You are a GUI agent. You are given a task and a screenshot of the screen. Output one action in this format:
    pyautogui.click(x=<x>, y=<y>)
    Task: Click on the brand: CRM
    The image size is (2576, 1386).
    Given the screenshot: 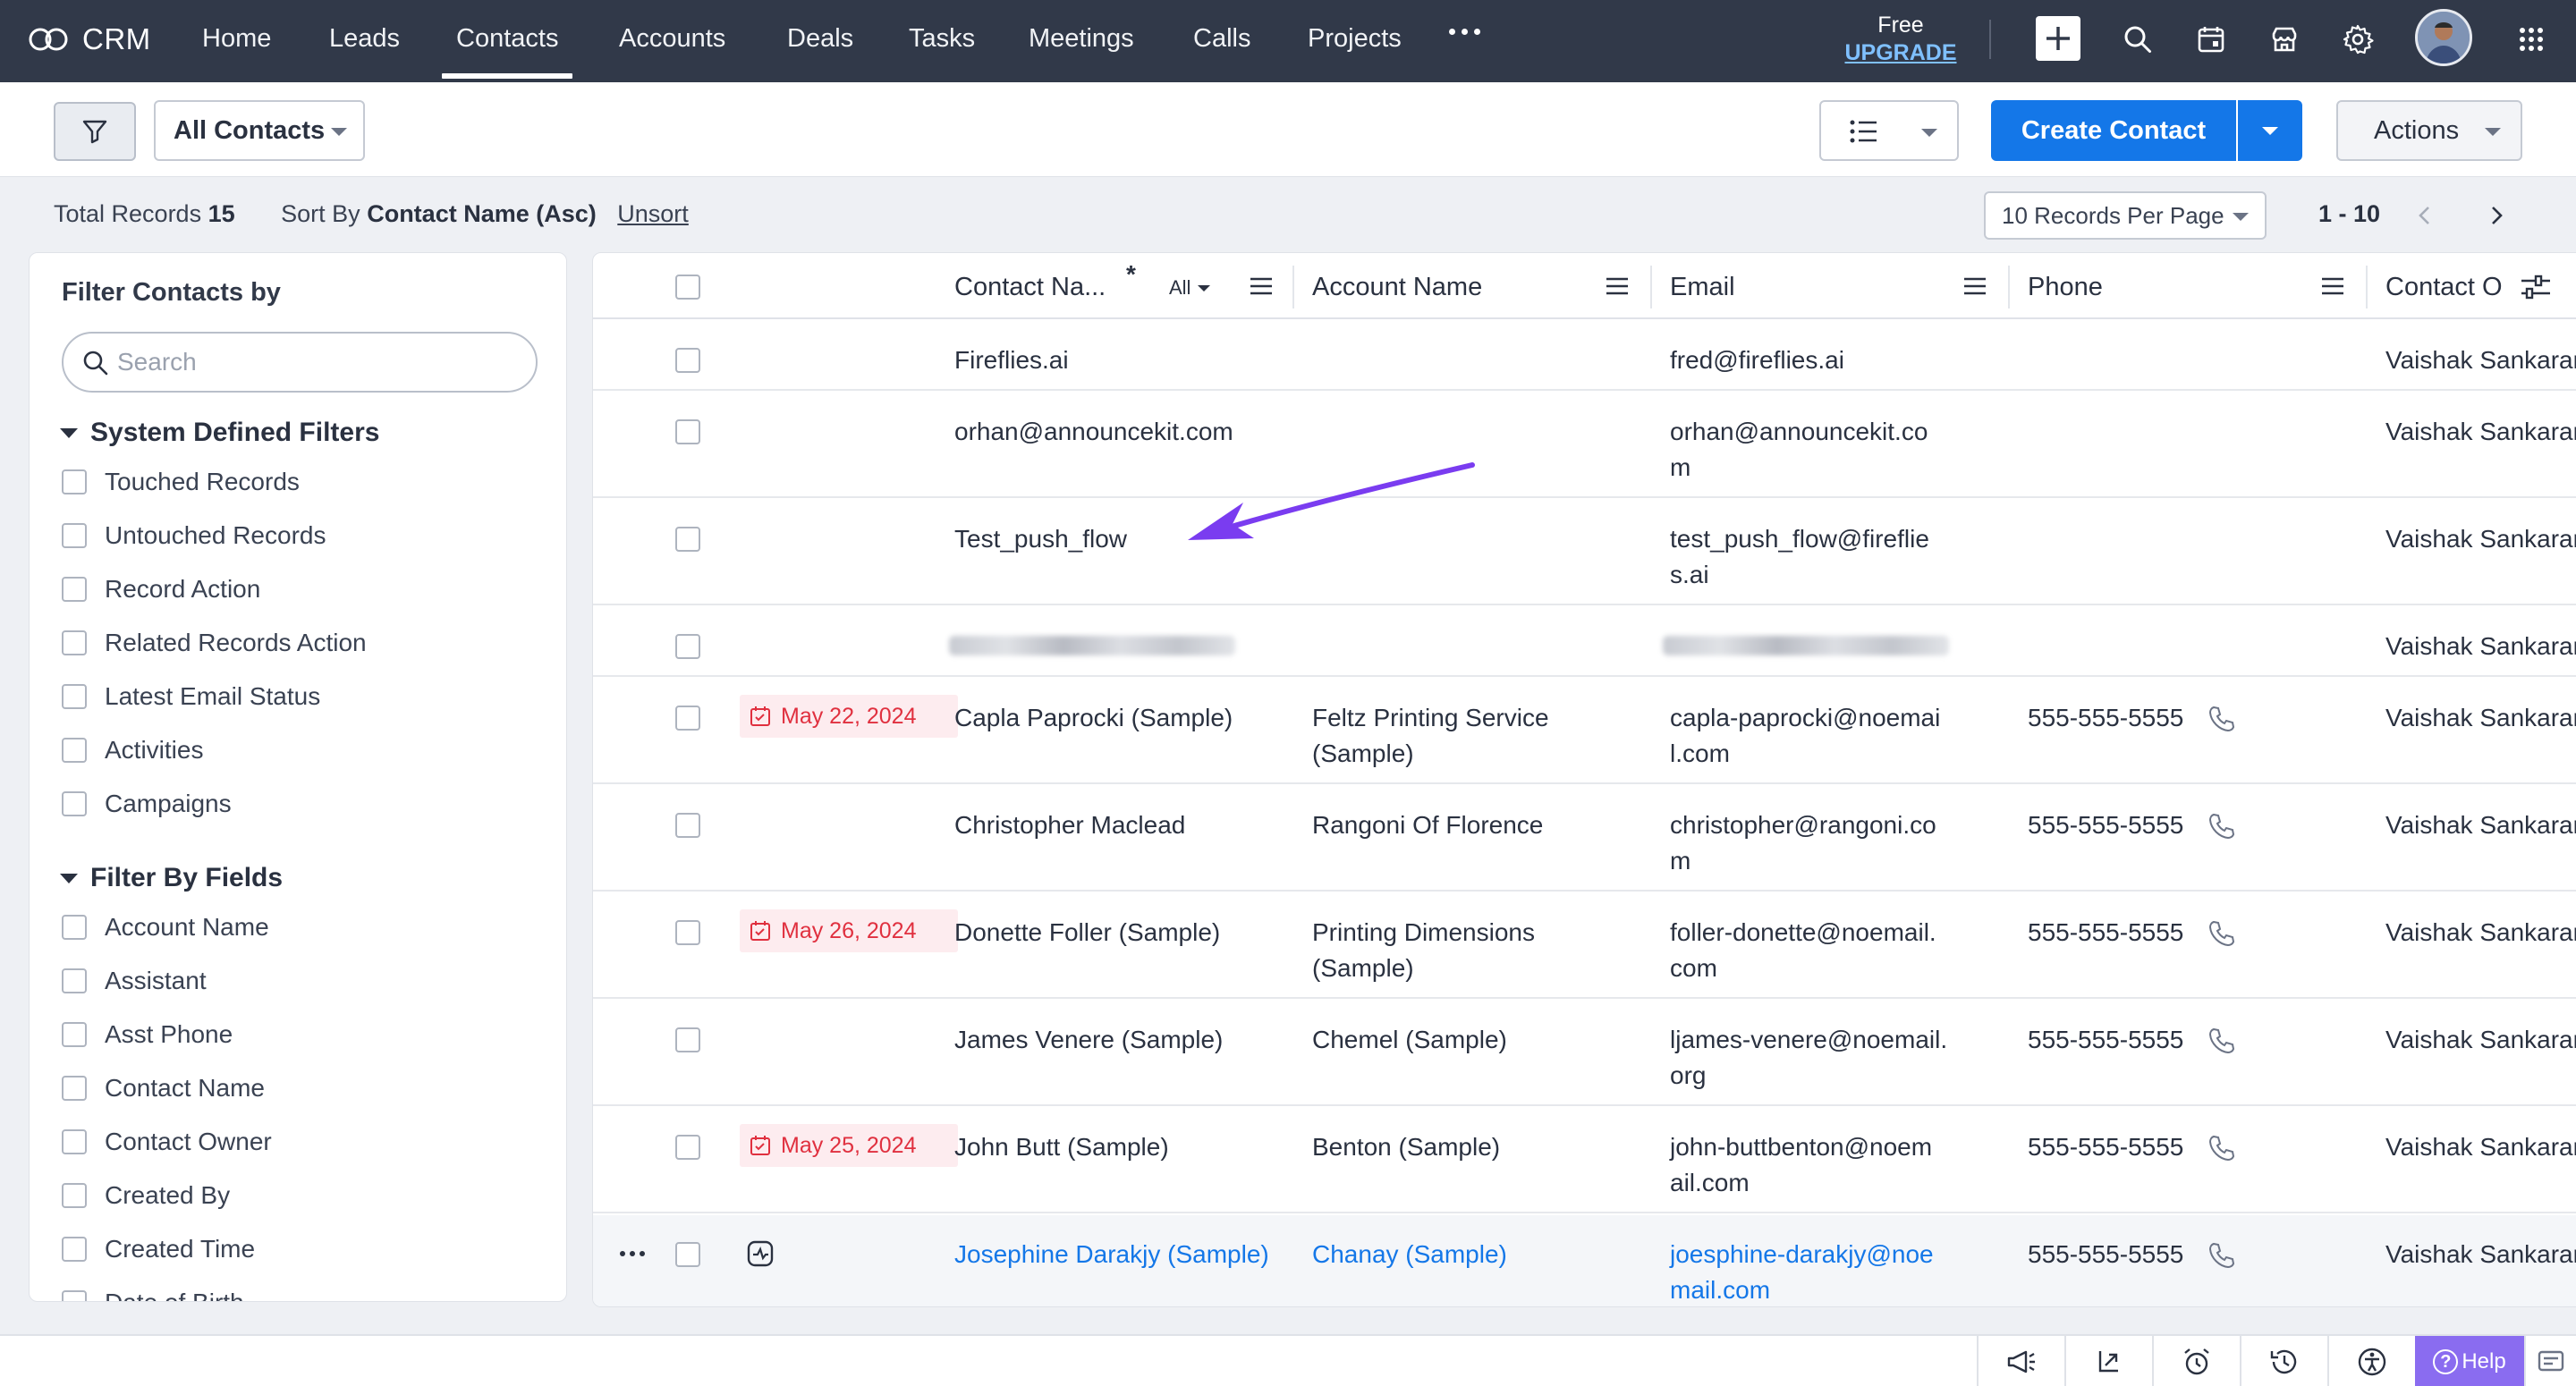 What is the action you would take?
    pyautogui.click(x=89, y=39)
    